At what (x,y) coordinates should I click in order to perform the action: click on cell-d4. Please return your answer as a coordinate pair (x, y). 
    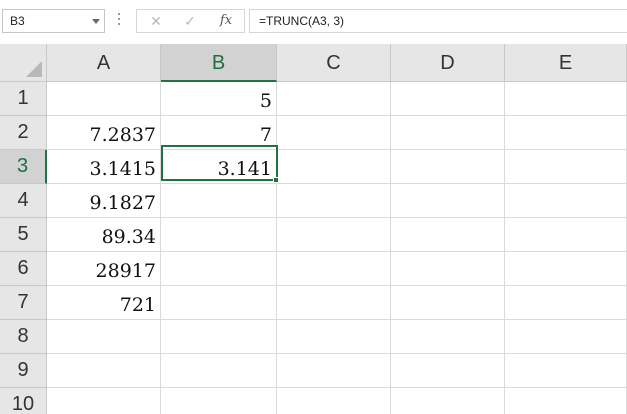
    Looking at the image, I should click on (448, 201).